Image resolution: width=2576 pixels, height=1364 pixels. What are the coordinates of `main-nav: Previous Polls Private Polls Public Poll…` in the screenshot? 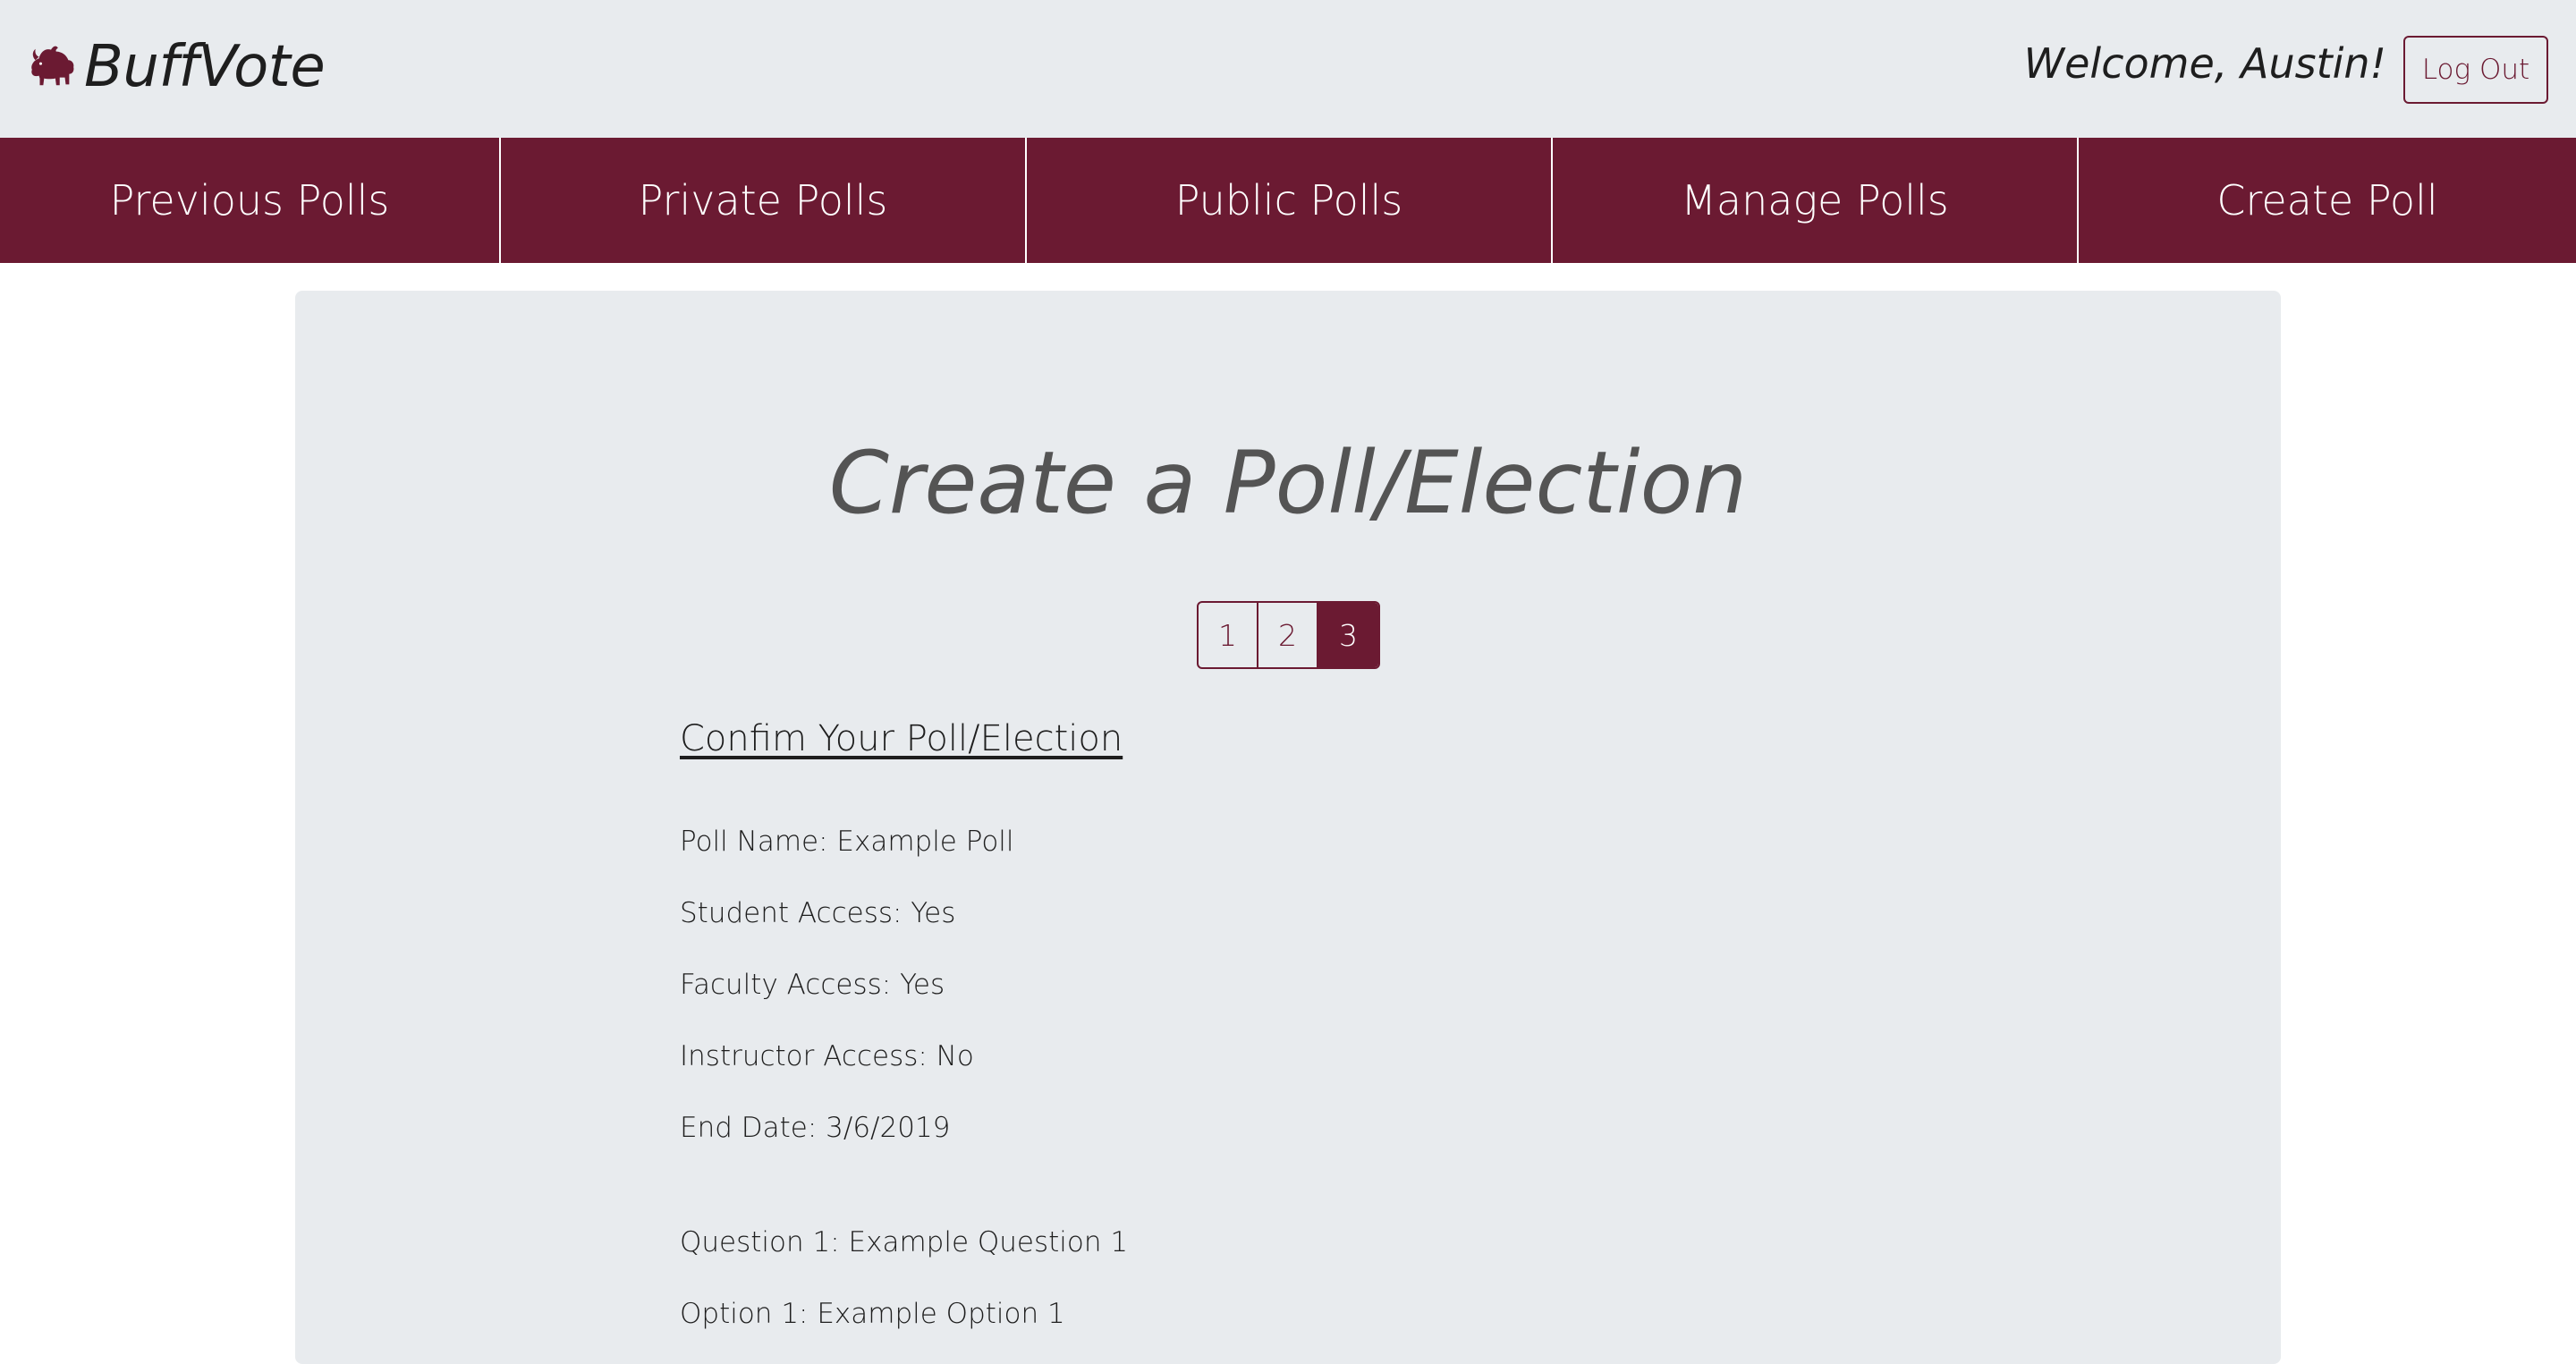 It's located at (1288, 200).